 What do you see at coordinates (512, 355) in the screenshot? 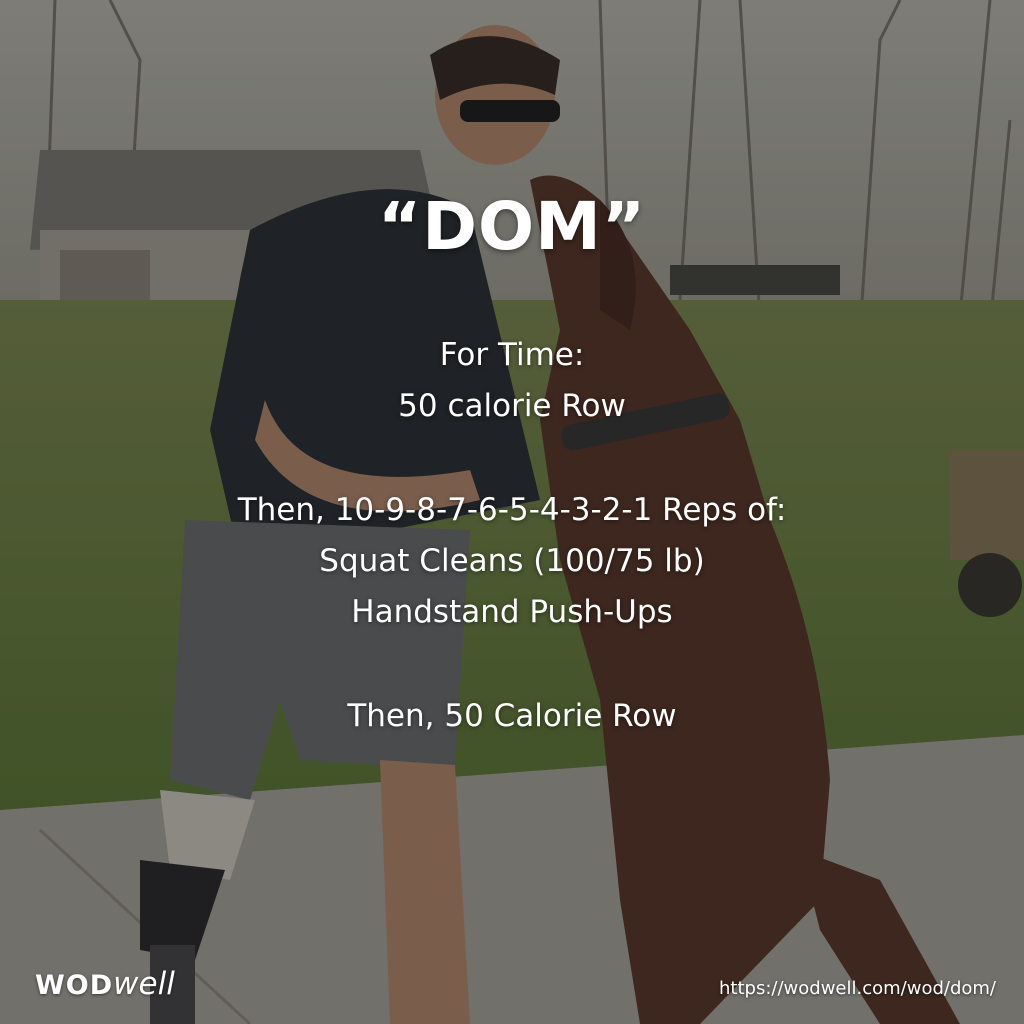
I see `workout-line: For Time:` at bounding box center [512, 355].